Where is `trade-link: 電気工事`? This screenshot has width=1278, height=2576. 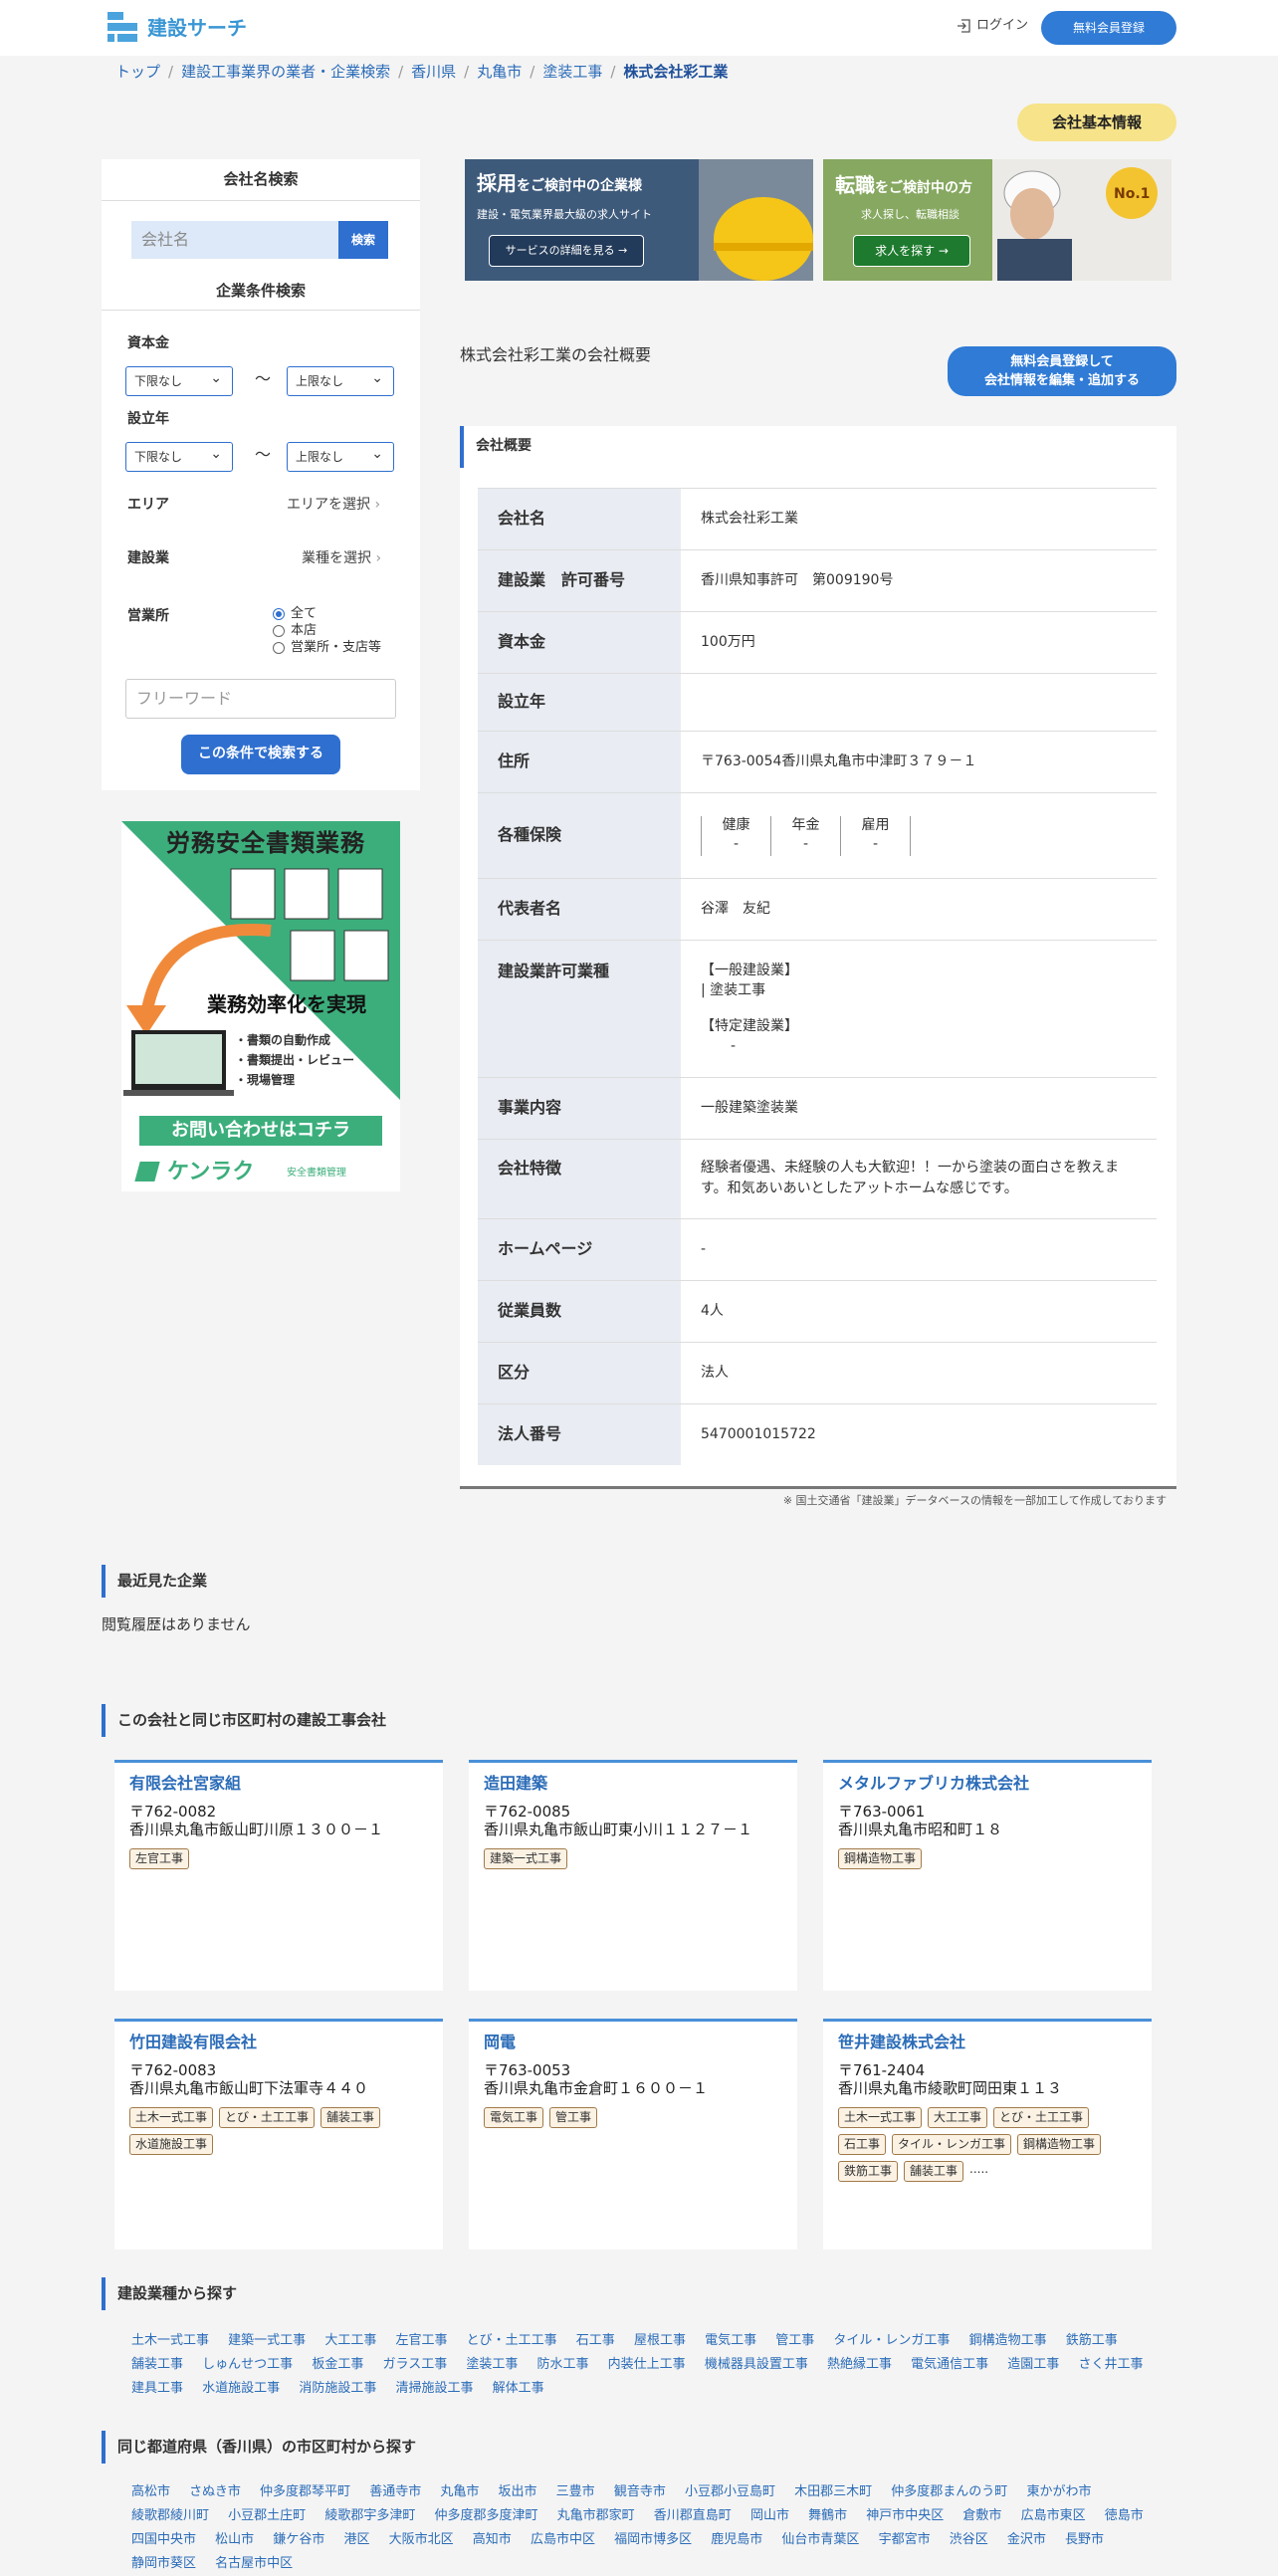 trade-link: 電気工事 is located at coordinates (730, 2340).